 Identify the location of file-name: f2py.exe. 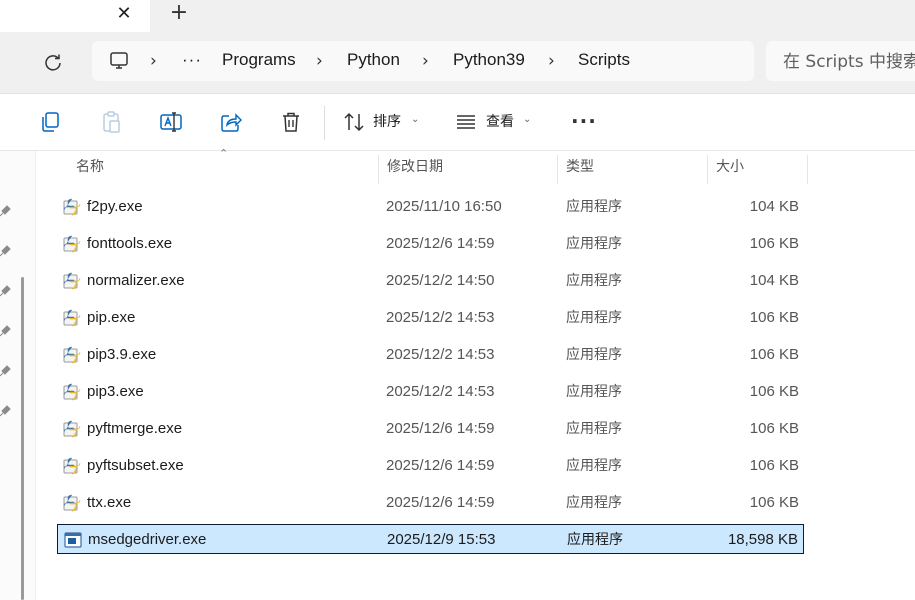
(115, 206).